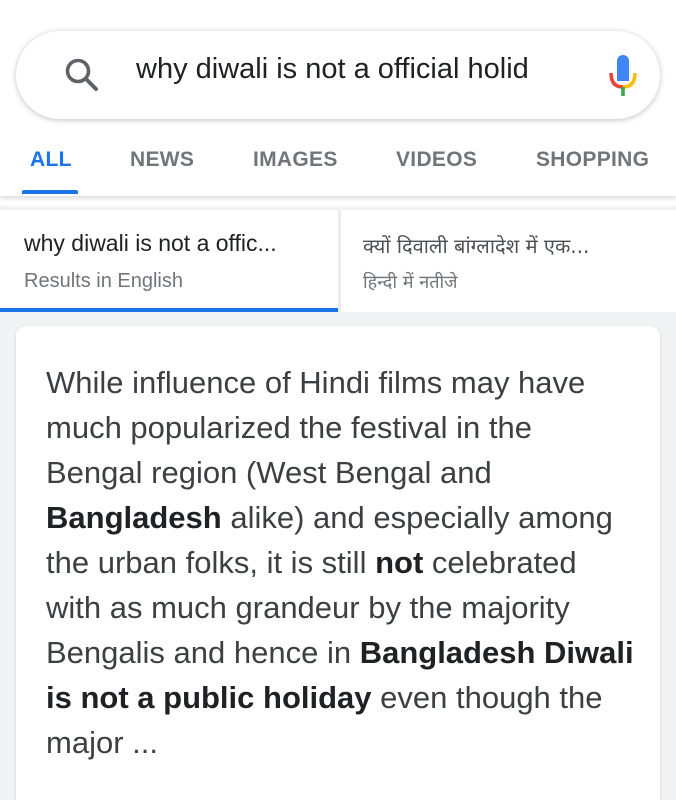 Image resolution: width=676 pixels, height=800 pixels. Describe the element at coordinates (82, 75) in the screenshot. I see `search-icon` at that location.